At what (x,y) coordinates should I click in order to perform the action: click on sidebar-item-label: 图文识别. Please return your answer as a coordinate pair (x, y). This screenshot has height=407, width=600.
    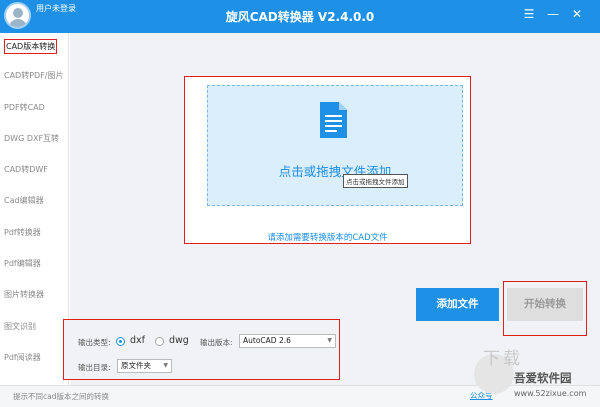
    Looking at the image, I should click on (20, 326).